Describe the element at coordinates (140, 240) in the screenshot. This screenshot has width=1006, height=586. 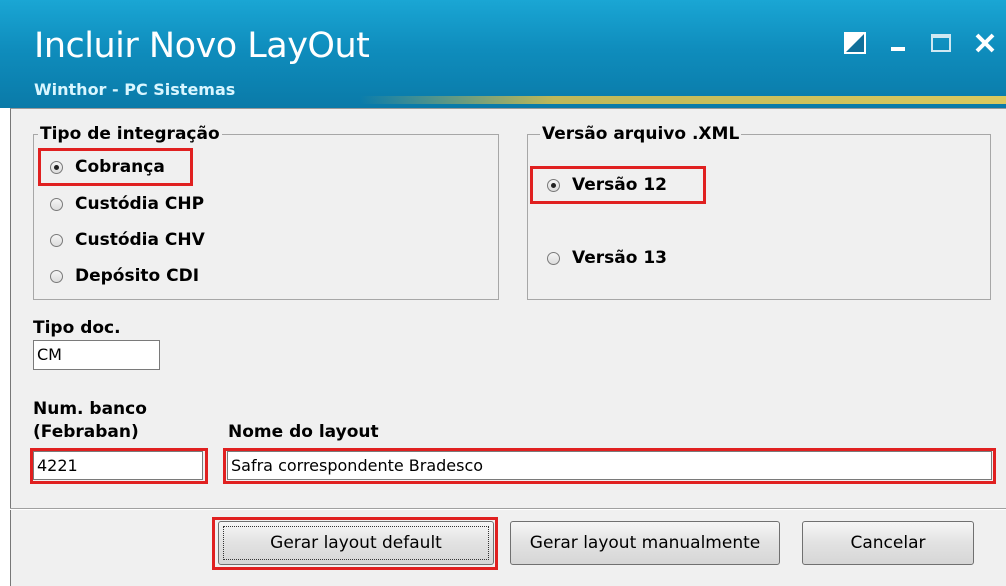
I see `radio-custodia-chv-label: Custódia CHV` at that location.